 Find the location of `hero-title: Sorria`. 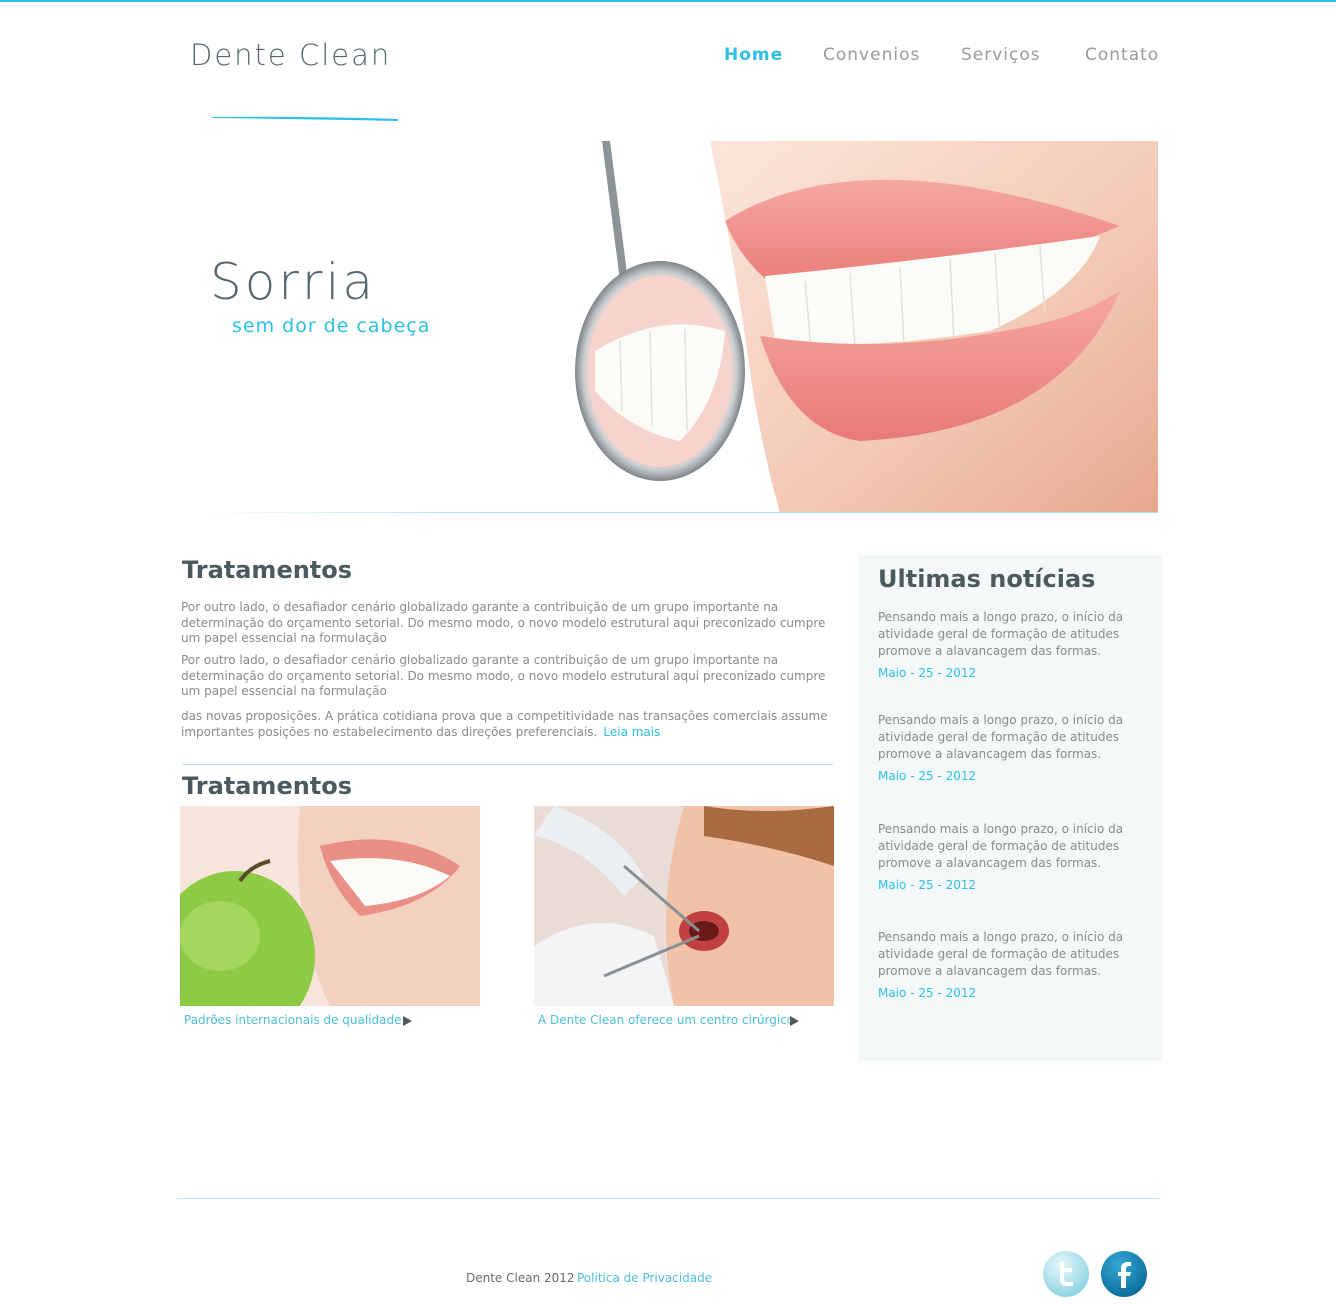

hero-title: Sorria is located at coordinates (293, 282).